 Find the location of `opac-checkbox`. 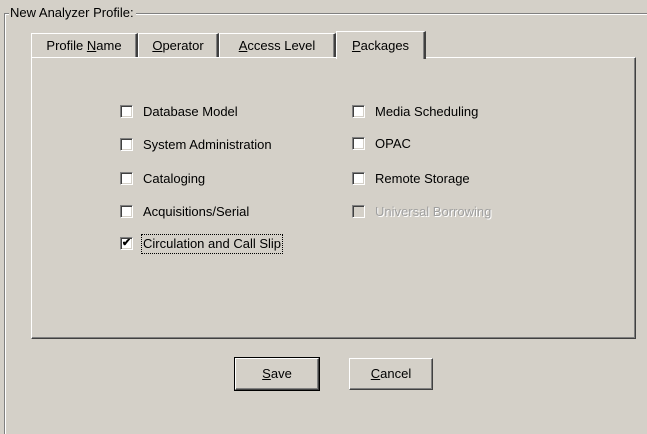

opac-checkbox is located at coordinates (358, 143).